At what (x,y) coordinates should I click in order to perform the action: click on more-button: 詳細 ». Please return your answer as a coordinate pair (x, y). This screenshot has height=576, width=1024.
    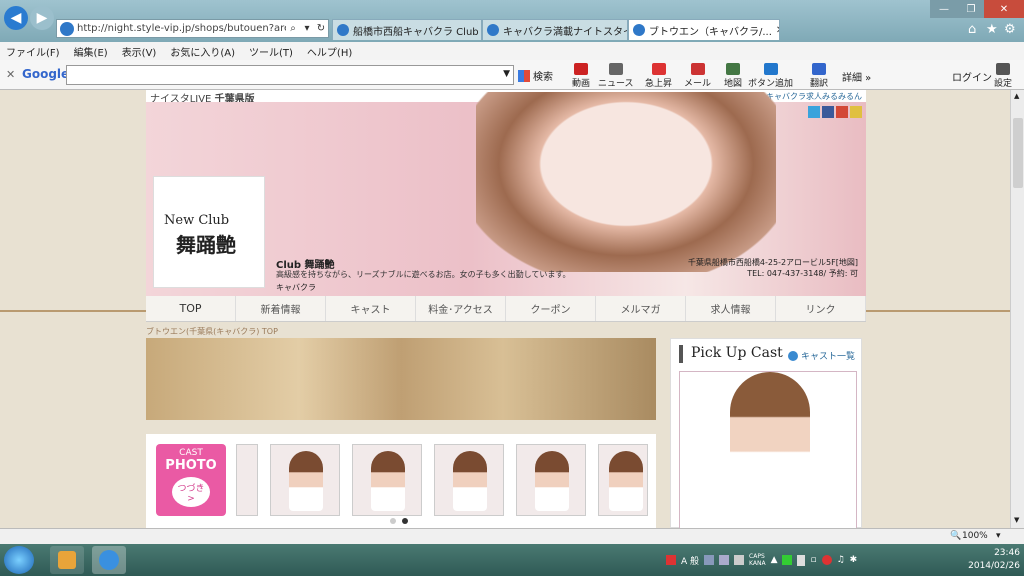
    Looking at the image, I should click on (856, 76).